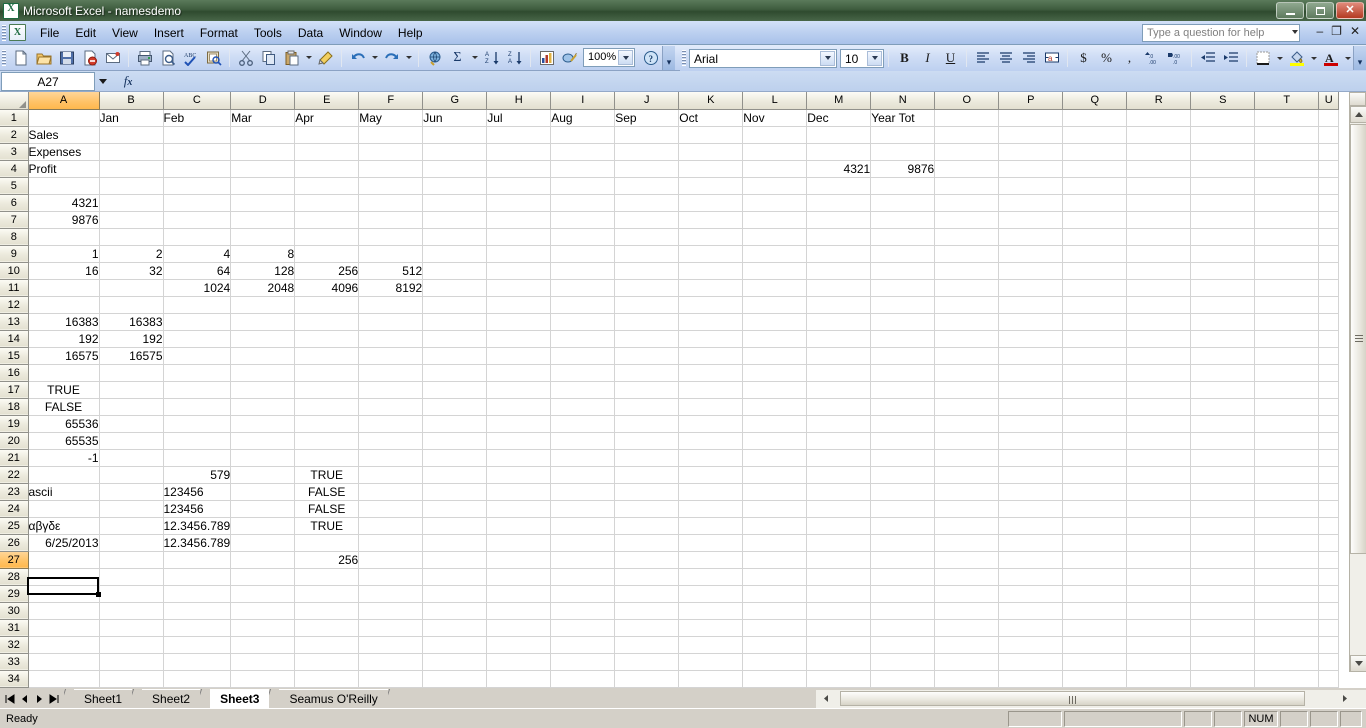  I want to click on cell-u11, so click(1329, 288).